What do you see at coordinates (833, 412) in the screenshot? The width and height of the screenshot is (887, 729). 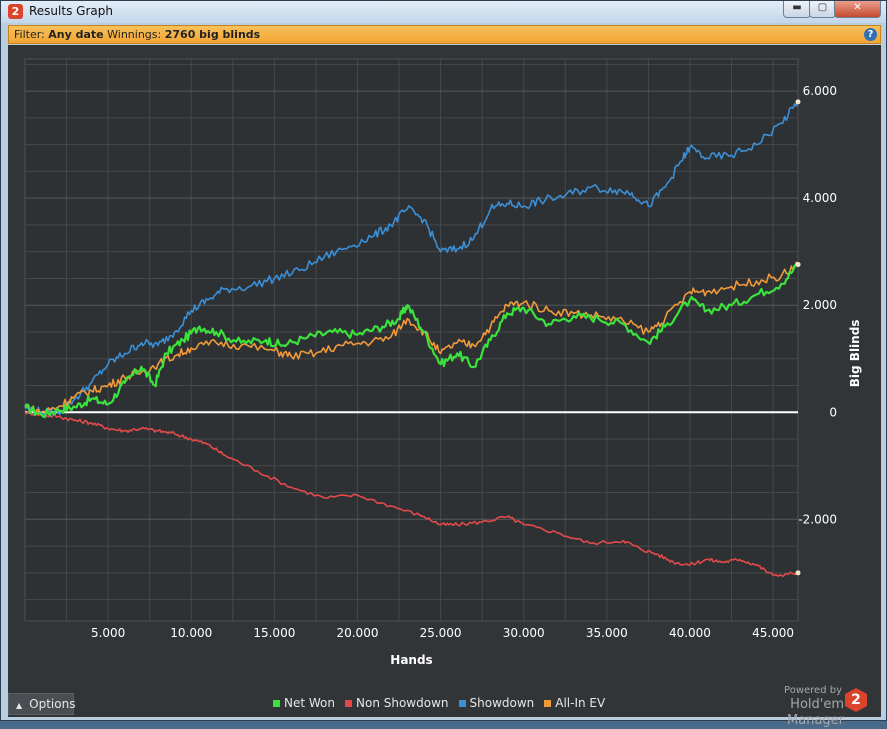 I see `y-tick-label: 0` at bounding box center [833, 412].